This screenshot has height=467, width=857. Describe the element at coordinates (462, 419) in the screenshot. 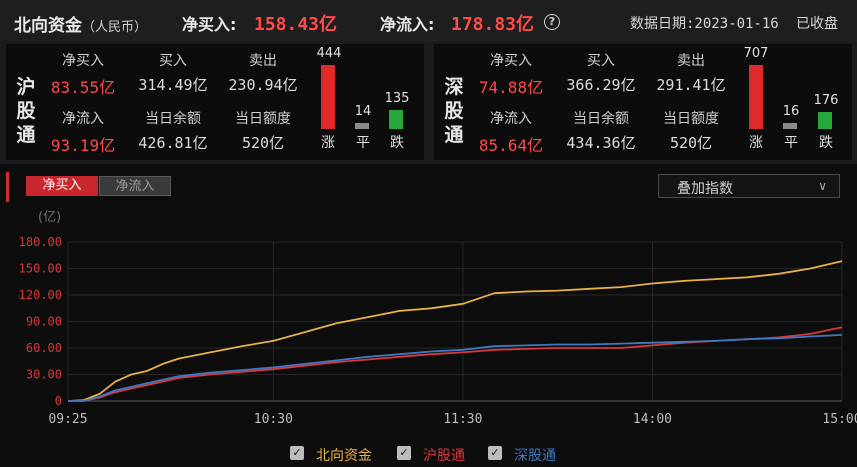

I see `x-tick-label: 11:30` at that location.